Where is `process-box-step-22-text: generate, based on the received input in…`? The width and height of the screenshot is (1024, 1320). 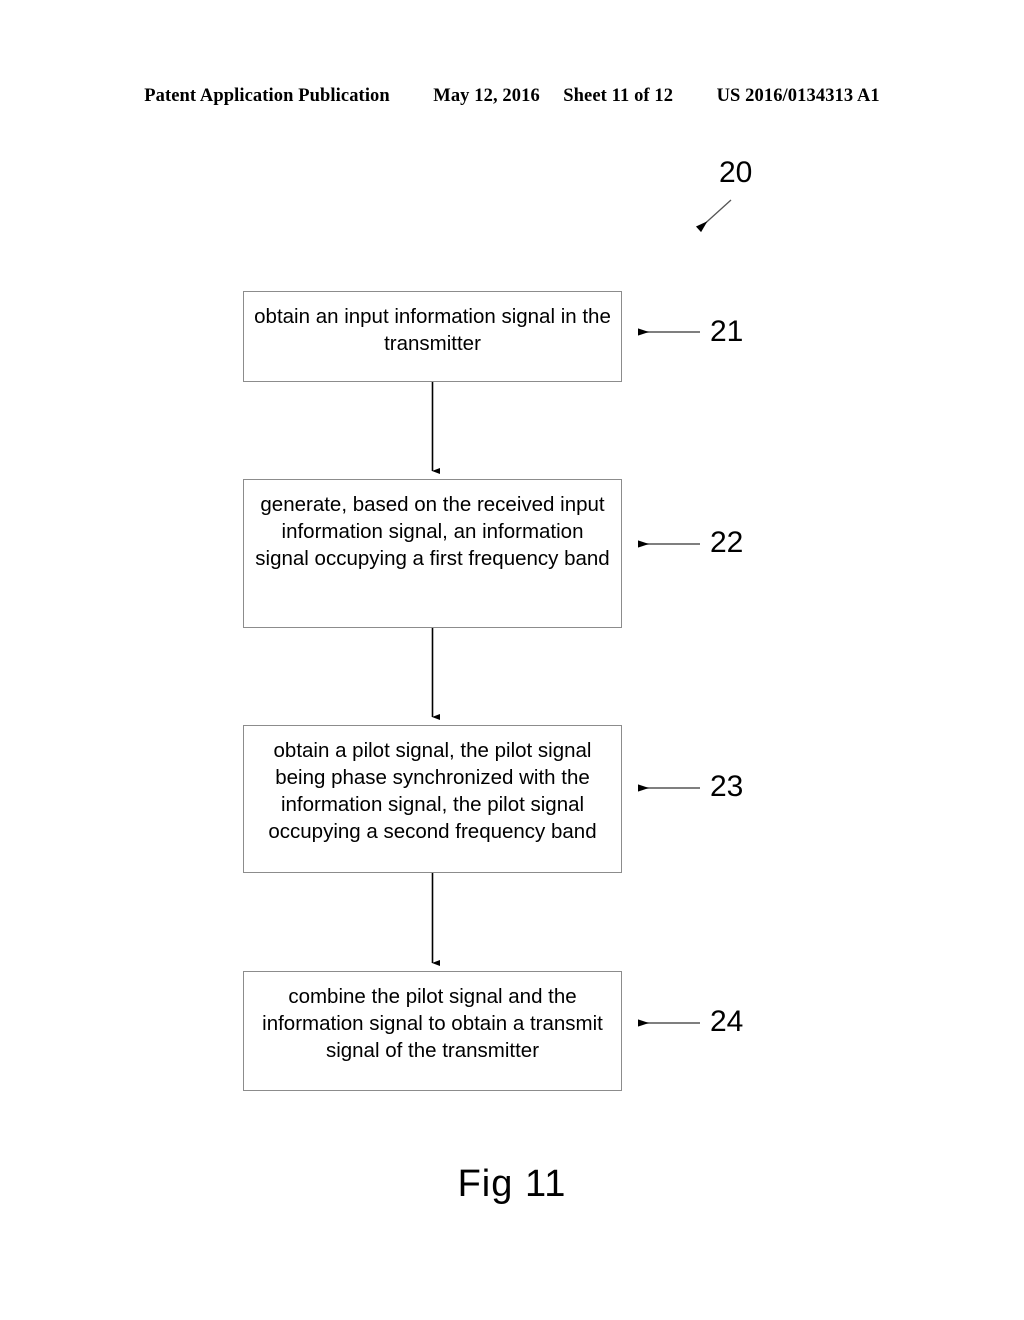
process-box-step-22-text: generate, based on the received input in… is located at coordinates (432, 531).